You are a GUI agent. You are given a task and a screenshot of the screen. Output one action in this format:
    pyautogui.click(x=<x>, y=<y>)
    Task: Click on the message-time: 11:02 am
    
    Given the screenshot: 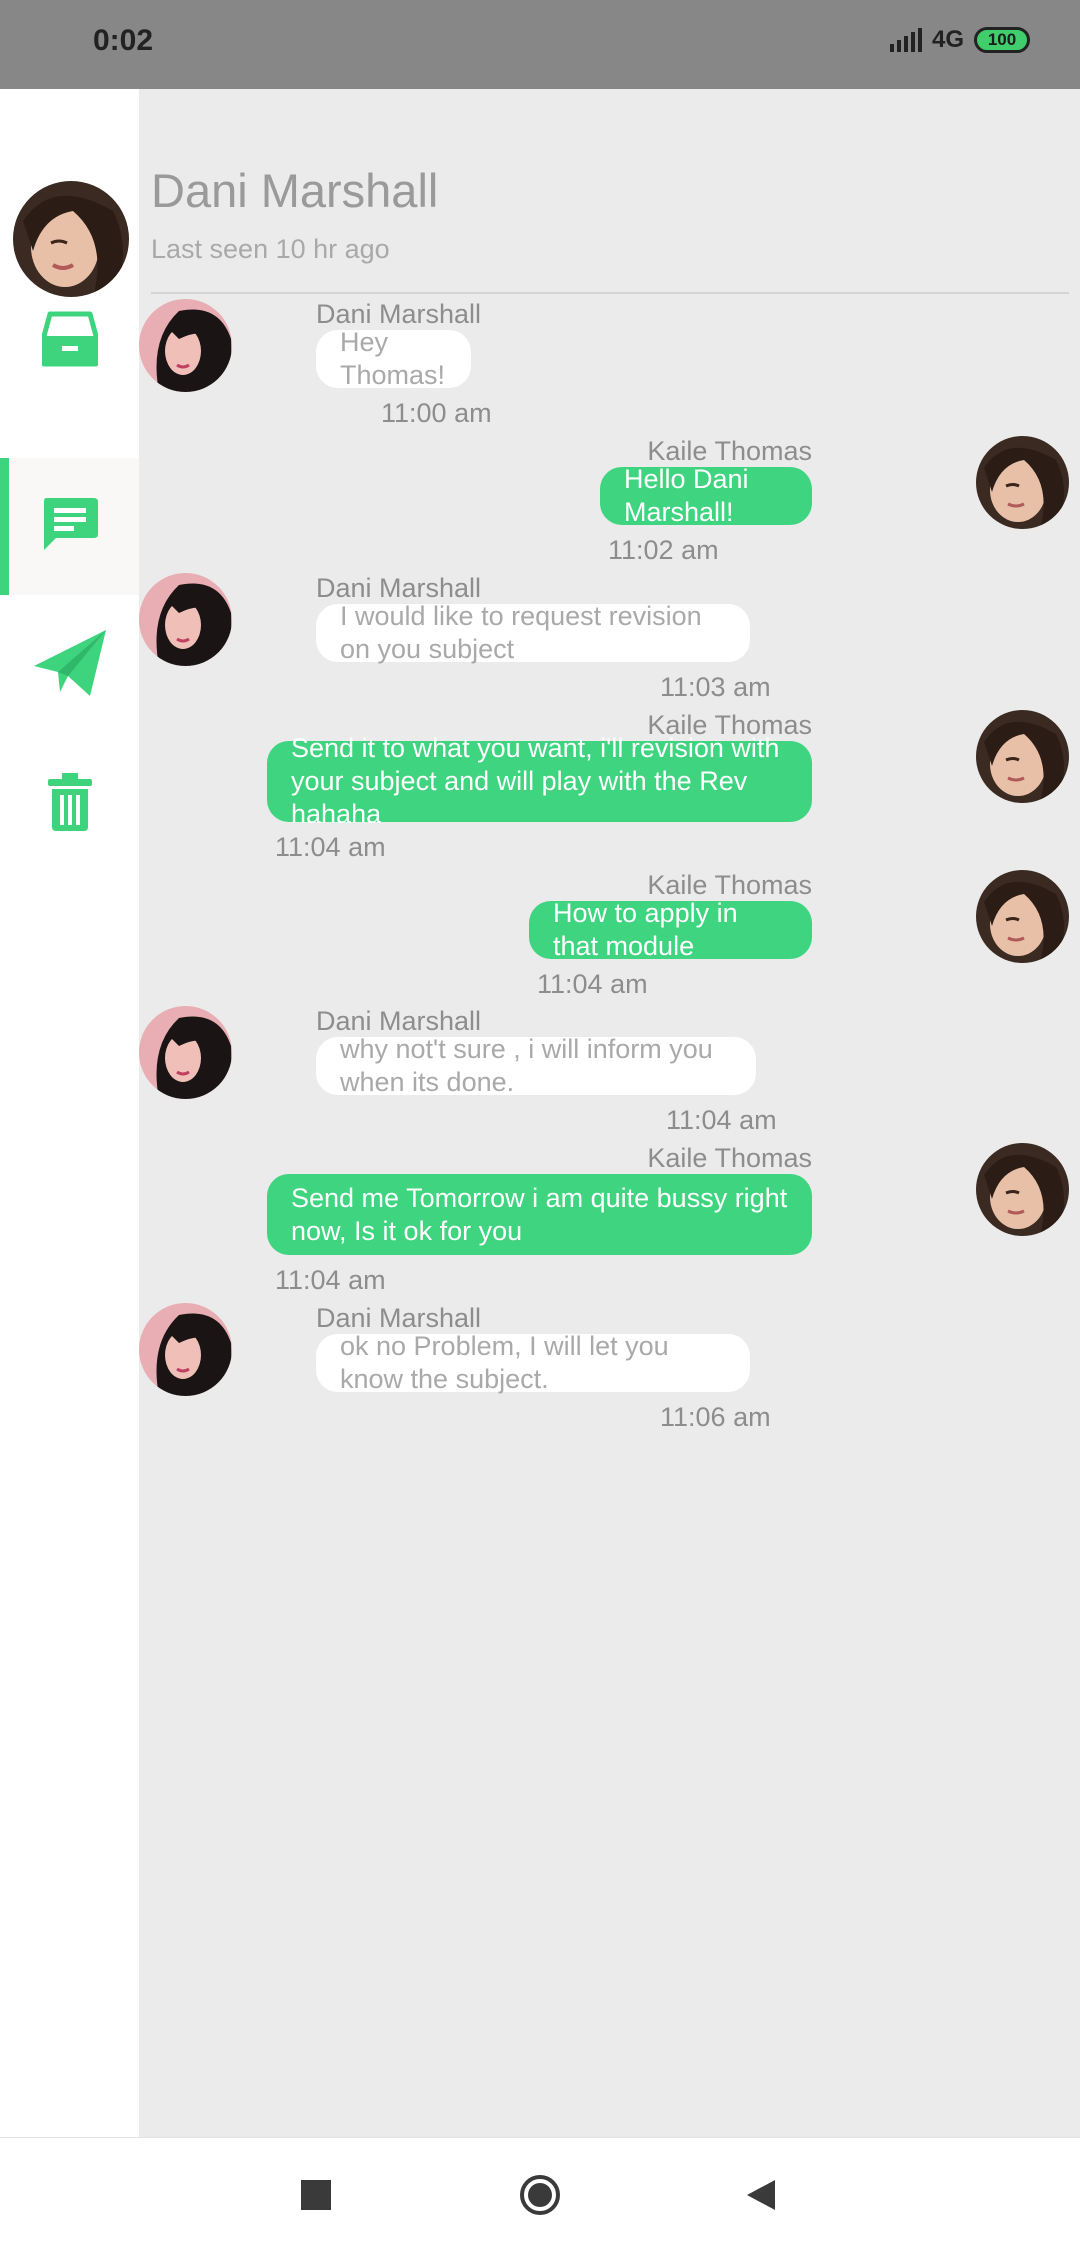 What is the action you would take?
    pyautogui.click(x=663, y=550)
    